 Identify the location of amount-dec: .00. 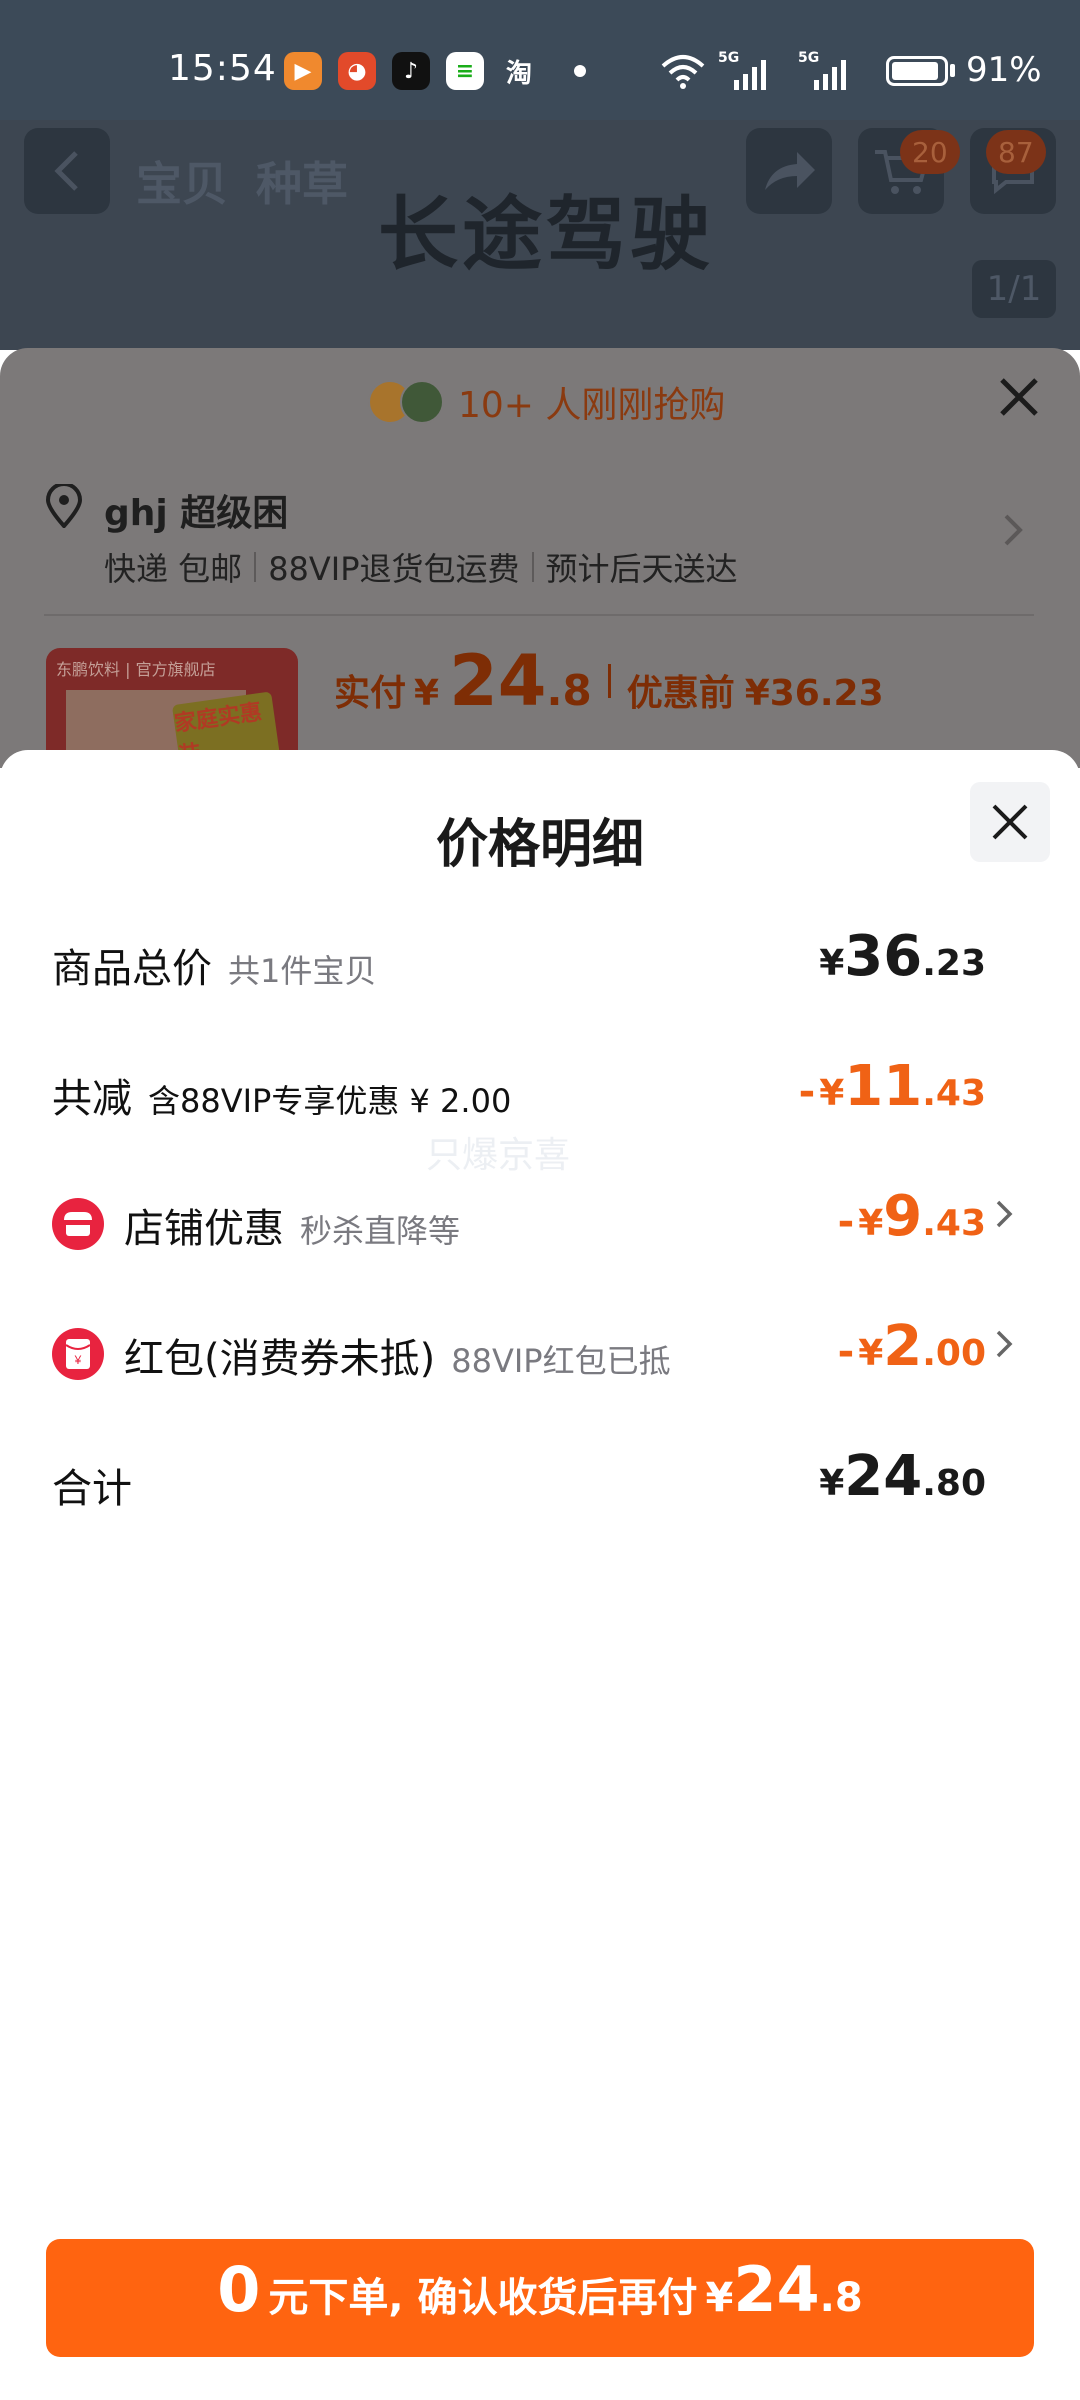
(954, 1353).